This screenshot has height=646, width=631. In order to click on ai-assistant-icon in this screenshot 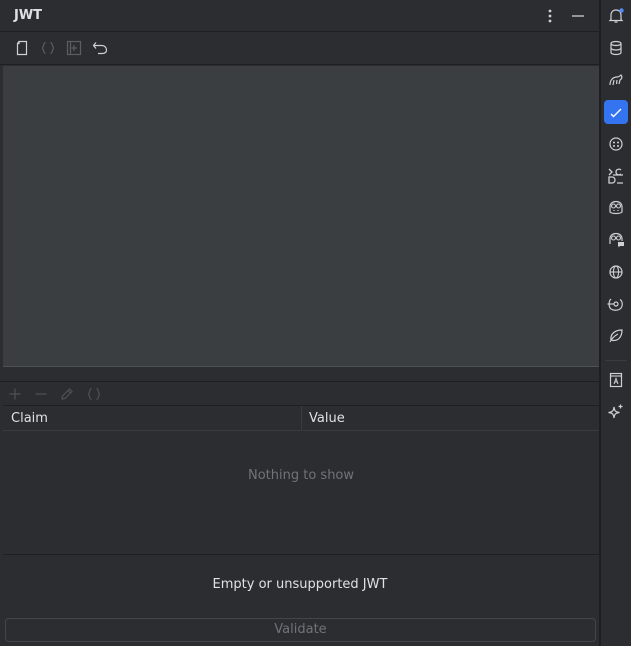, I will do `click(616, 144)`.